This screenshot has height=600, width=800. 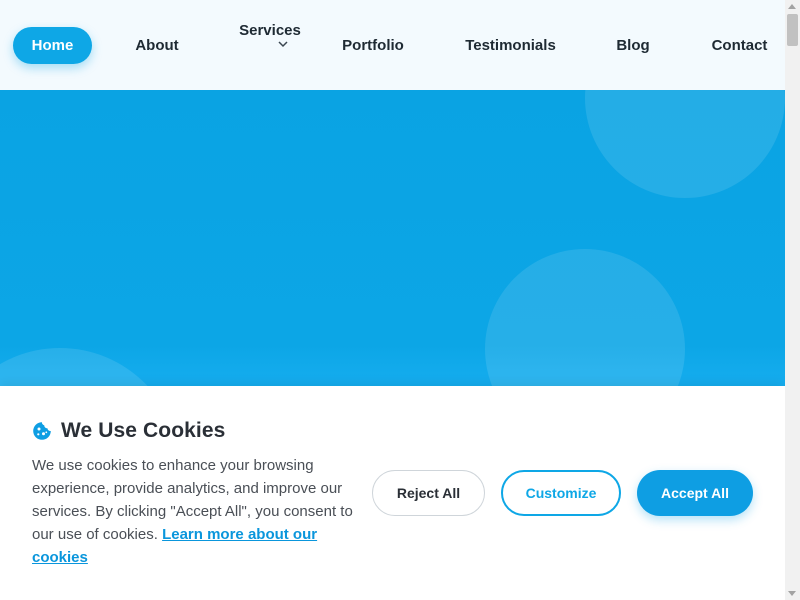 I want to click on nav-contact-link: Contact, so click(x=739, y=45).